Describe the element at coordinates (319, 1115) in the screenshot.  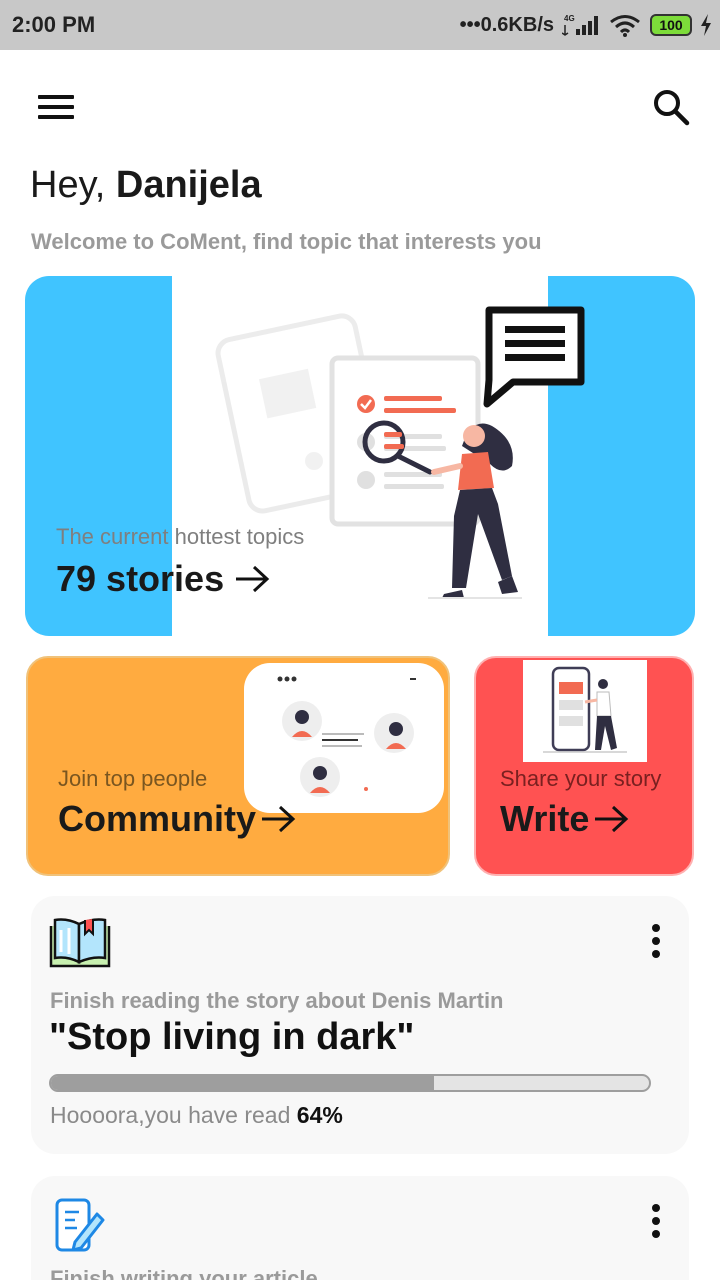
I see `reading-percent: 64%` at that location.